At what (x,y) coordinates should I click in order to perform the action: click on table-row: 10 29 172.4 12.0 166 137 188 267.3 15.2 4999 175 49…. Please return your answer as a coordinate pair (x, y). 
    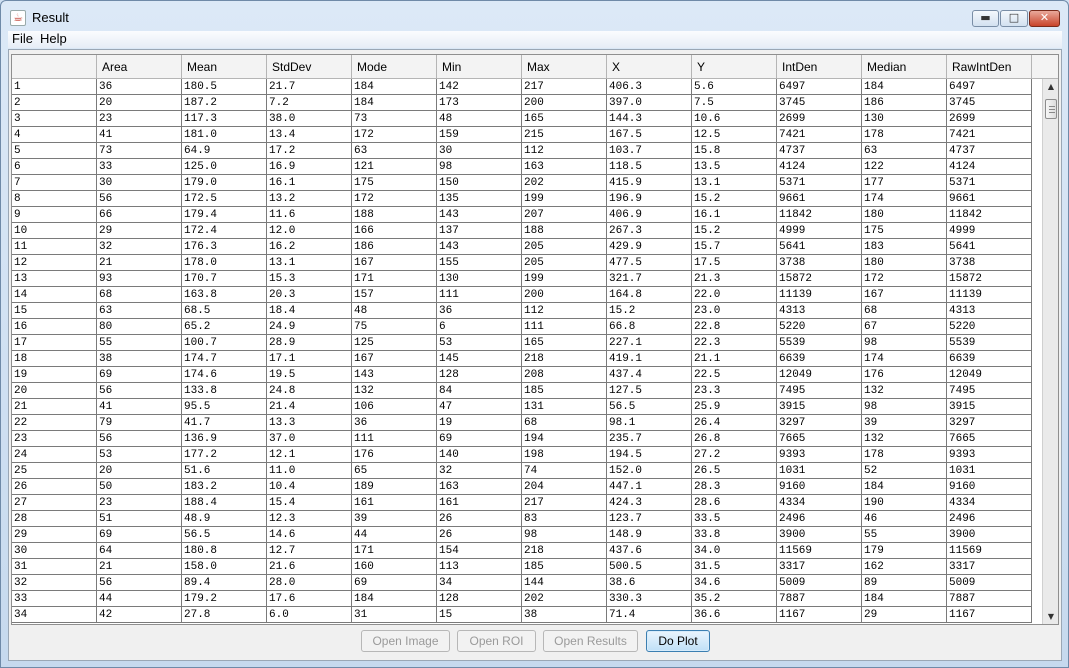
    Looking at the image, I should click on (522, 231).